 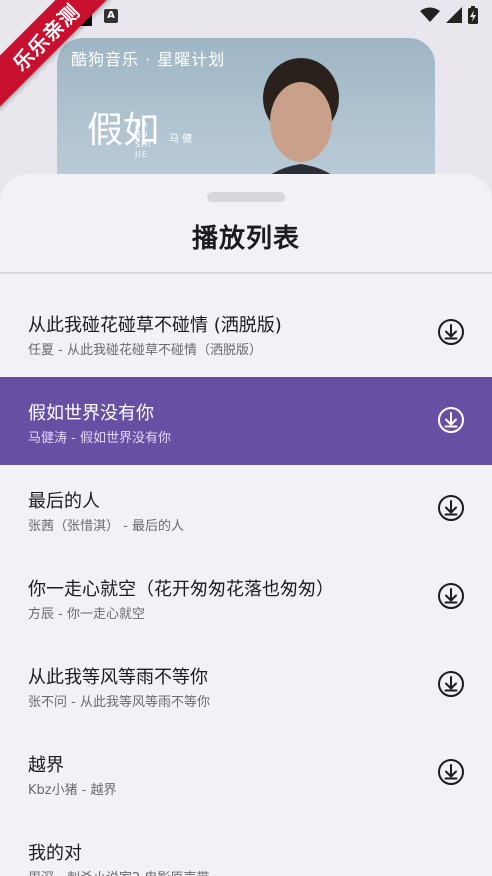 I want to click on playlist-item: 我的对 周深 - 刺杀小说家2 电影原声带, so click(x=246, y=846).